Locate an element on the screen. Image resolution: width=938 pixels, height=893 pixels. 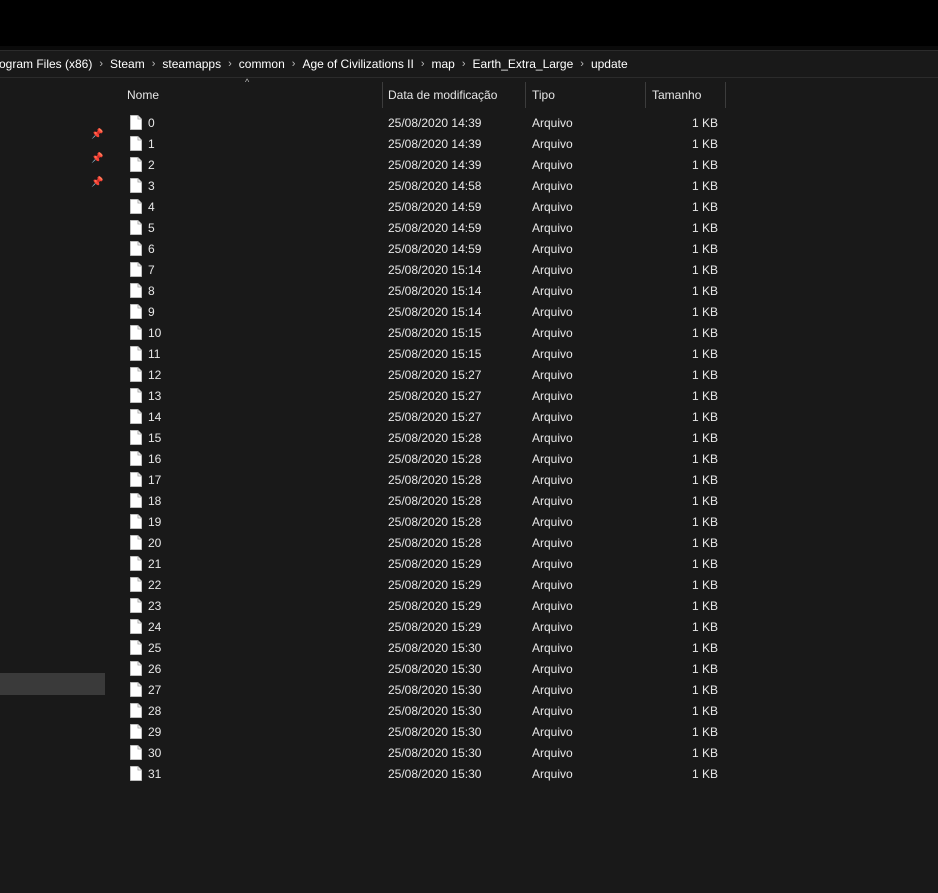
file-row: 29 25/08/2020 15:30 Arquivo 1 KB is located at coordinates (418, 732).